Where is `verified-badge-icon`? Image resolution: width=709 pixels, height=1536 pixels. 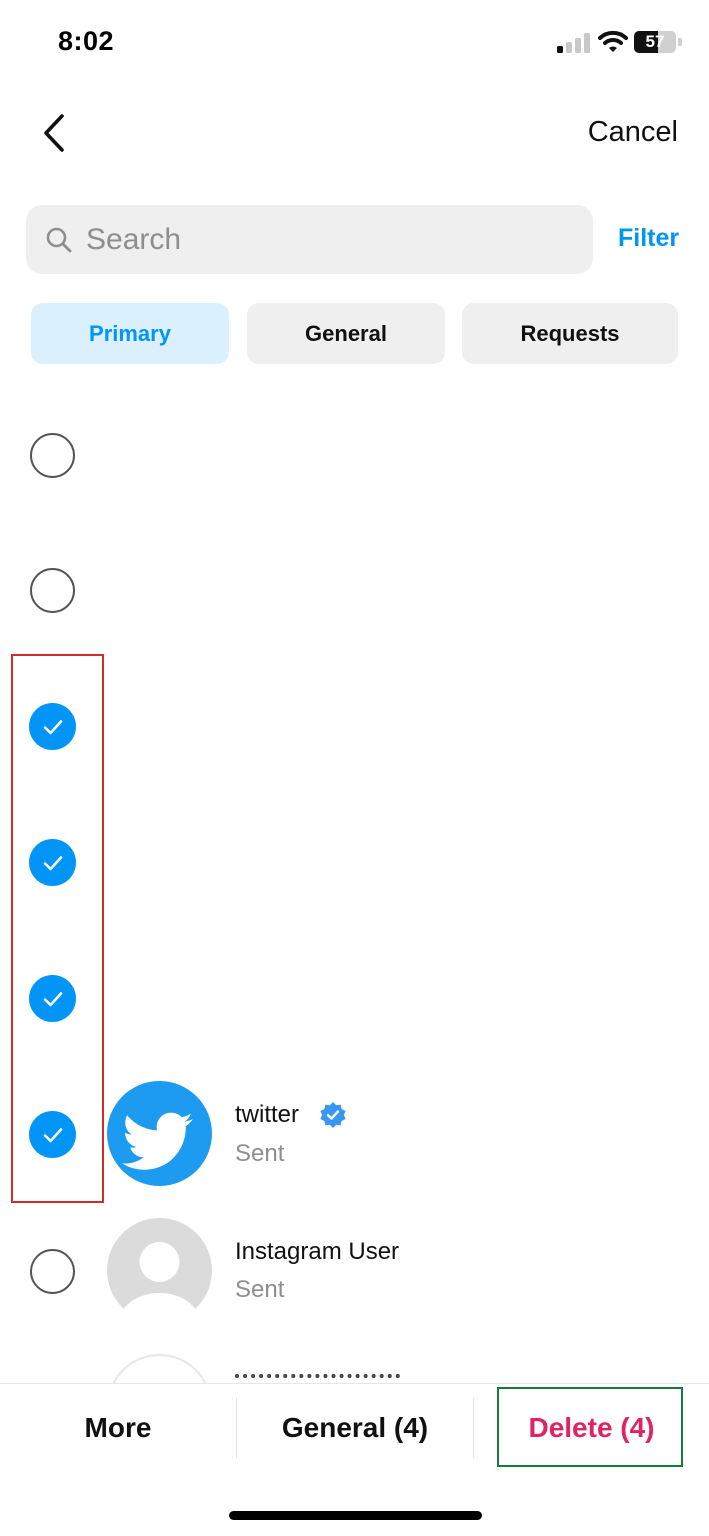
verified-badge-icon is located at coordinates (333, 1115).